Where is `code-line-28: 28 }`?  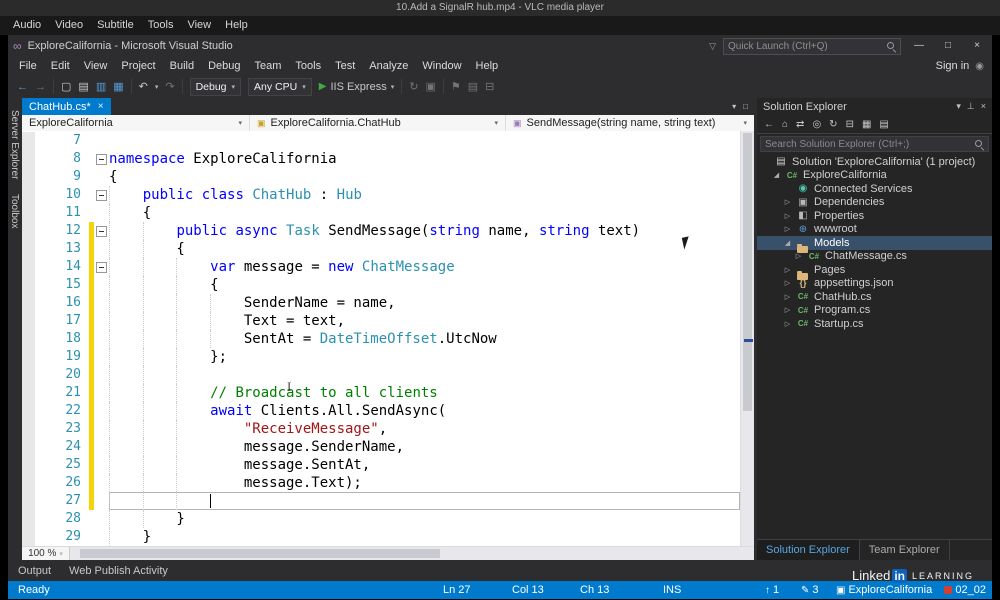
code-line-28: 28 } is located at coordinates (381, 519).